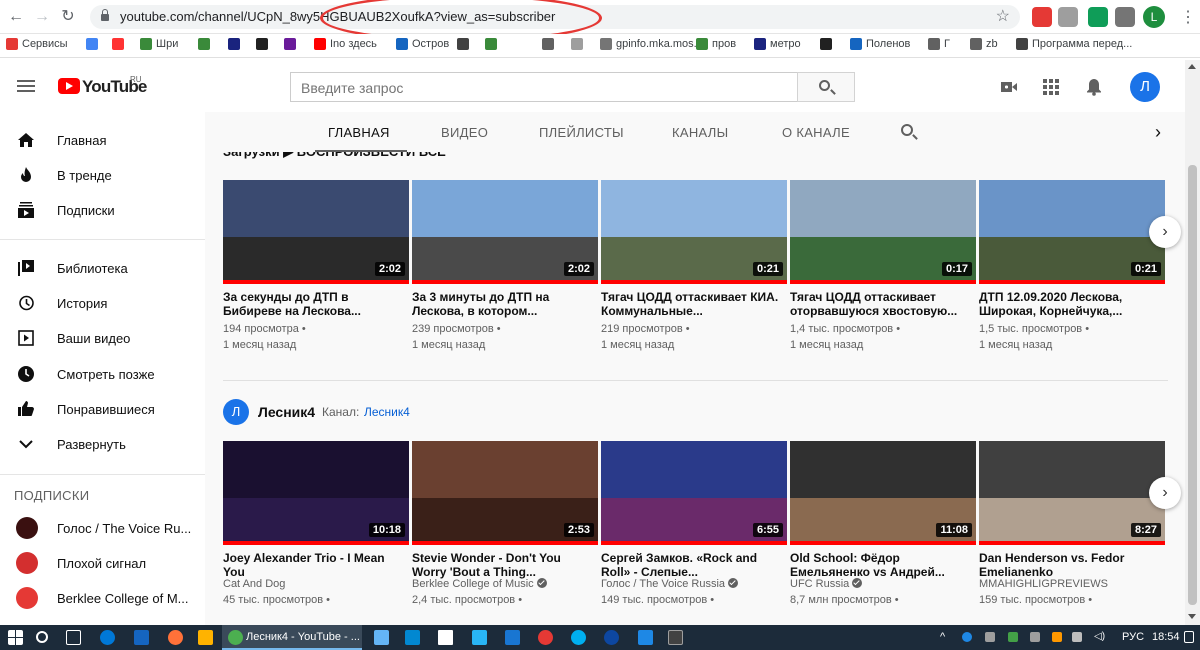  What do you see at coordinates (159, 44) in the screenshot?
I see `bookmark-shri: Шри` at bounding box center [159, 44].